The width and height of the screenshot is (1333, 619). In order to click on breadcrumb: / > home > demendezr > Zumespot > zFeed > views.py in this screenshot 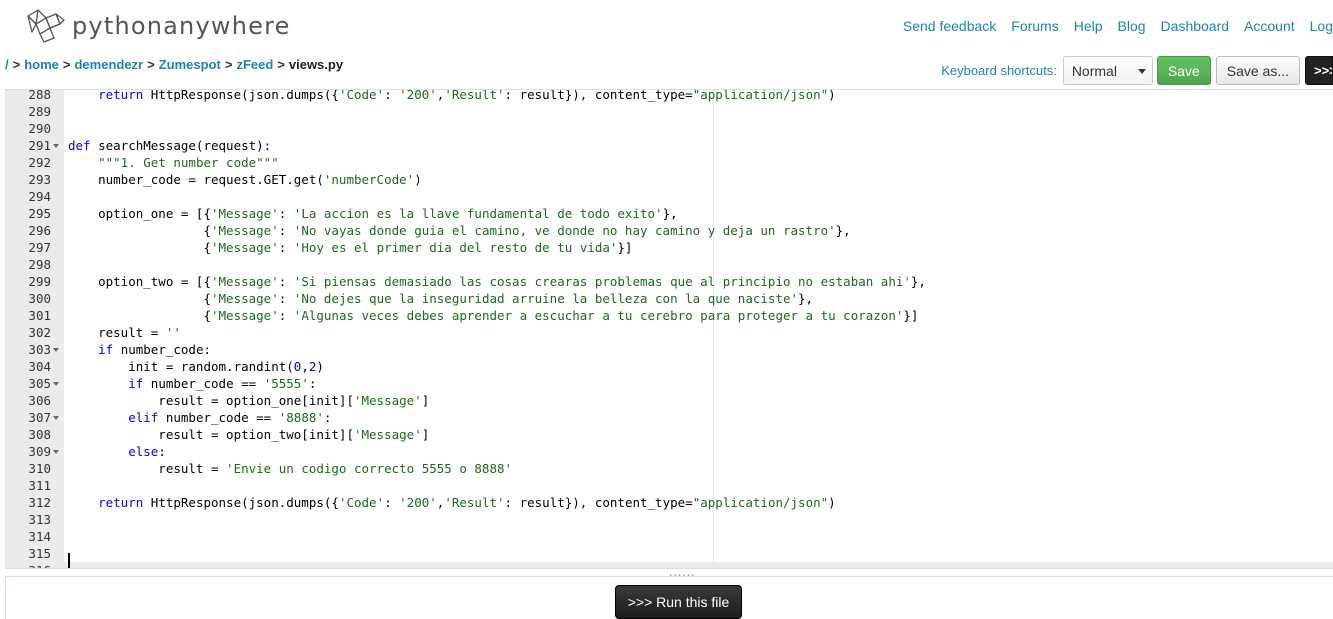, I will do `click(174, 64)`.